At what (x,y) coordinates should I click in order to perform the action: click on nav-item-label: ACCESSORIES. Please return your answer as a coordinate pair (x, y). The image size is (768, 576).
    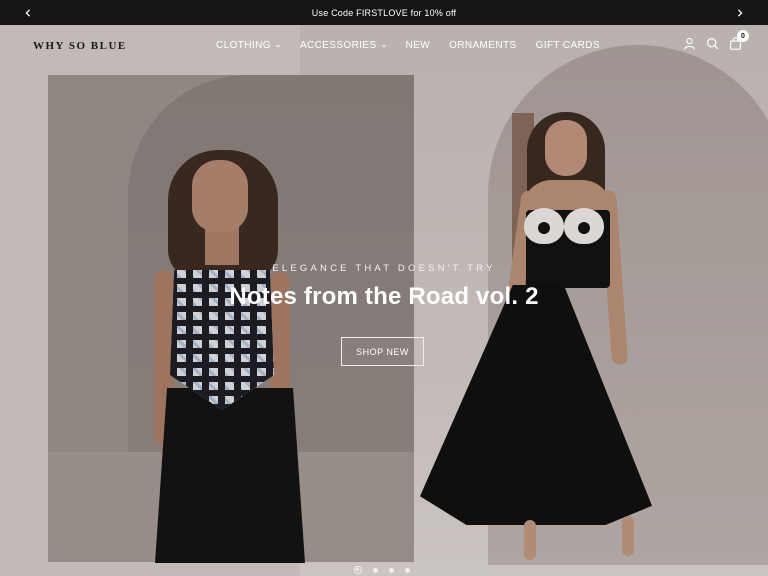
    Looking at the image, I should click on (338, 45).